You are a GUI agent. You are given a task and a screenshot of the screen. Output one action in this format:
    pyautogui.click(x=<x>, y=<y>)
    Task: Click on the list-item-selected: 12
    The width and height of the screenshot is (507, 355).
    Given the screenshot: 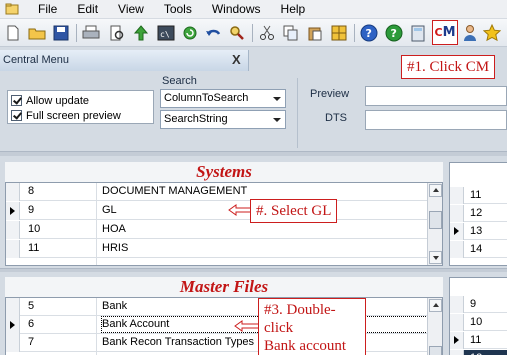 What is the action you would take?
    pyautogui.click(x=478, y=352)
    